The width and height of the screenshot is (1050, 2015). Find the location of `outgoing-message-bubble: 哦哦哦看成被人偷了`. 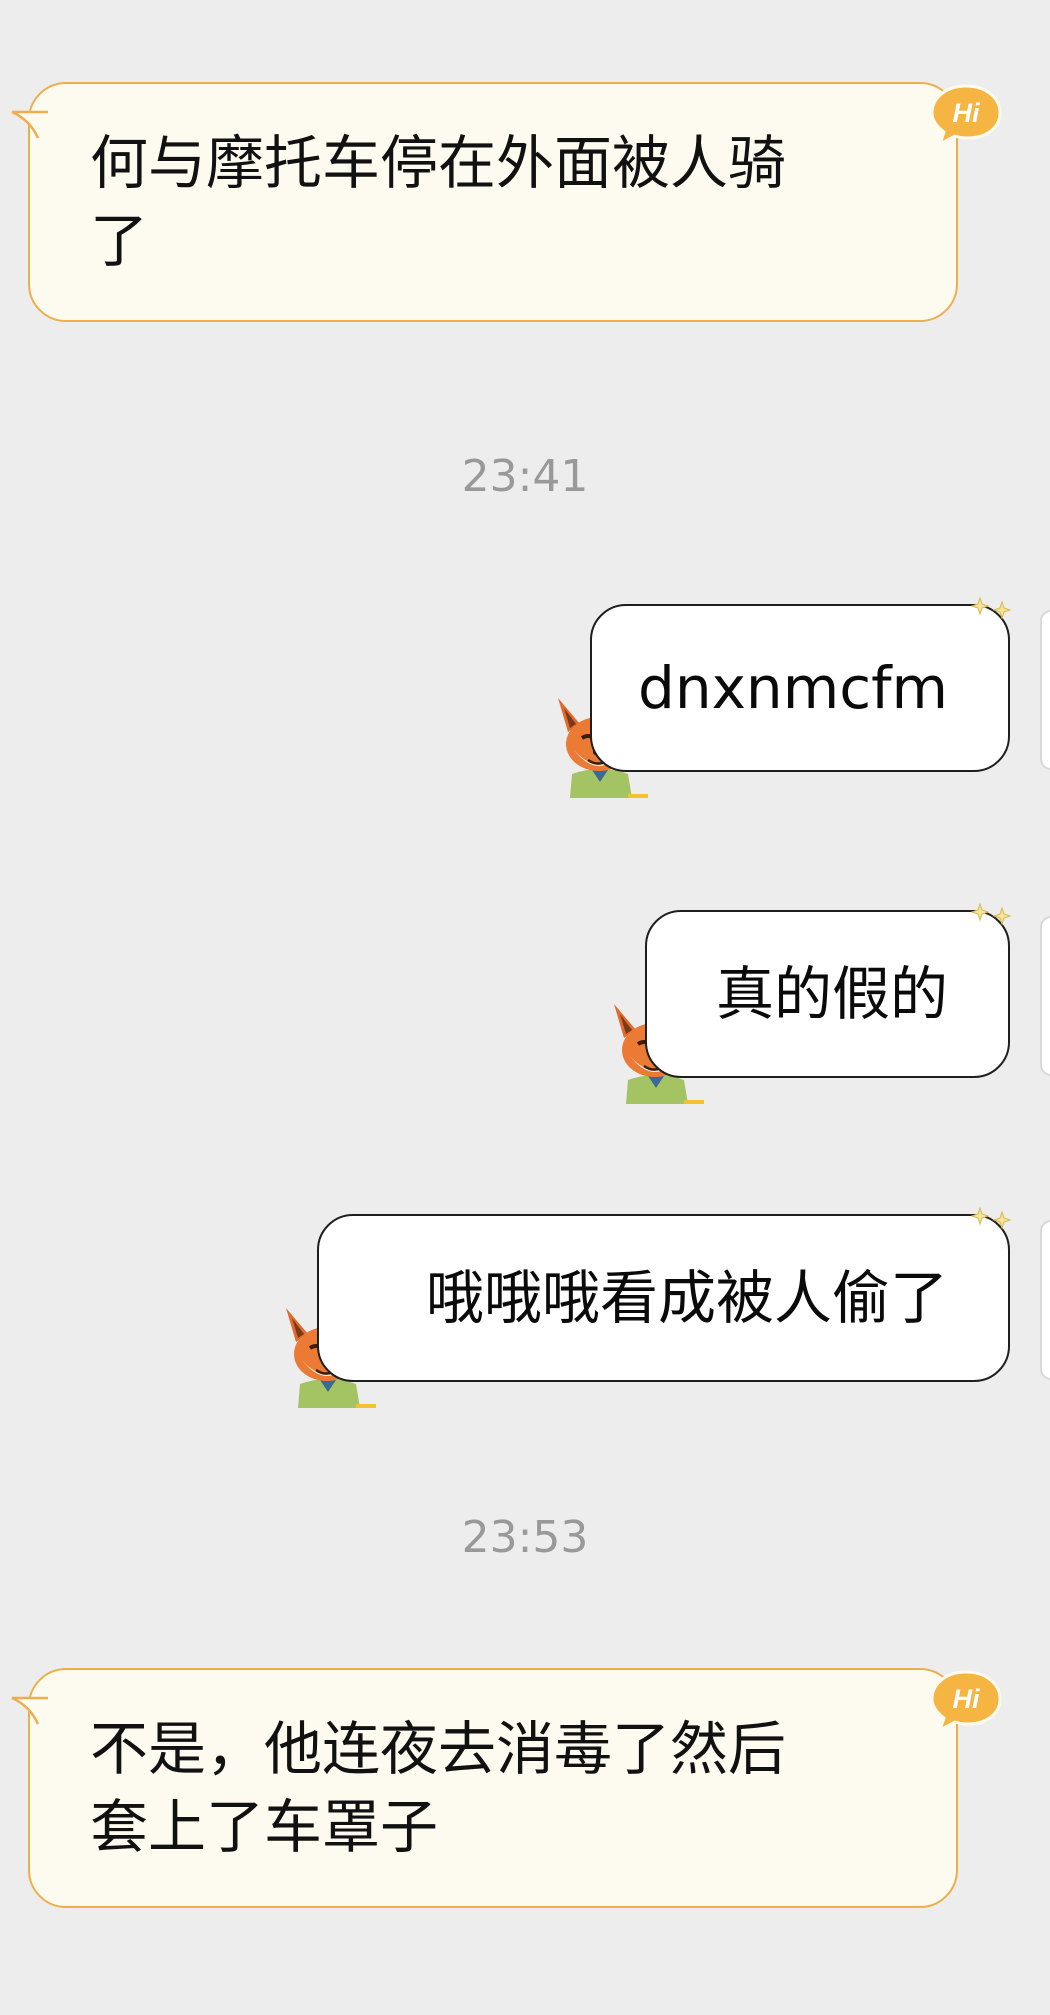

outgoing-message-bubble: 哦哦哦看成被人偷了 is located at coordinates (664, 1294).